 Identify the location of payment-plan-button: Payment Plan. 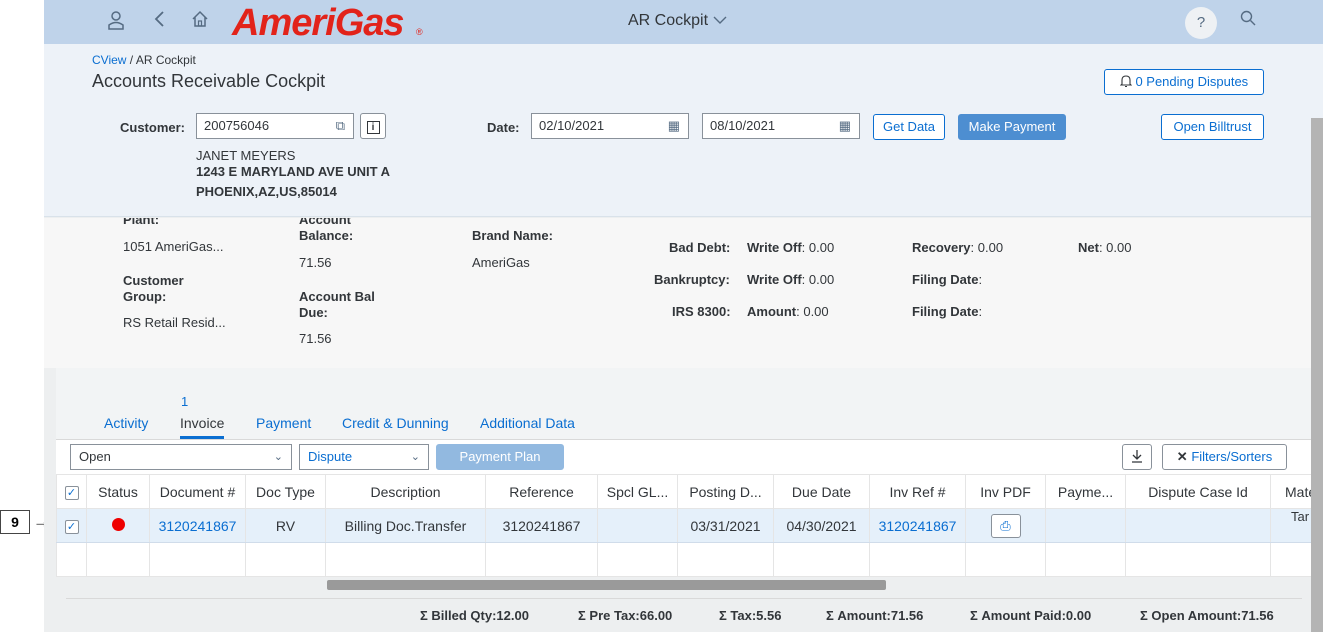
(500, 457).